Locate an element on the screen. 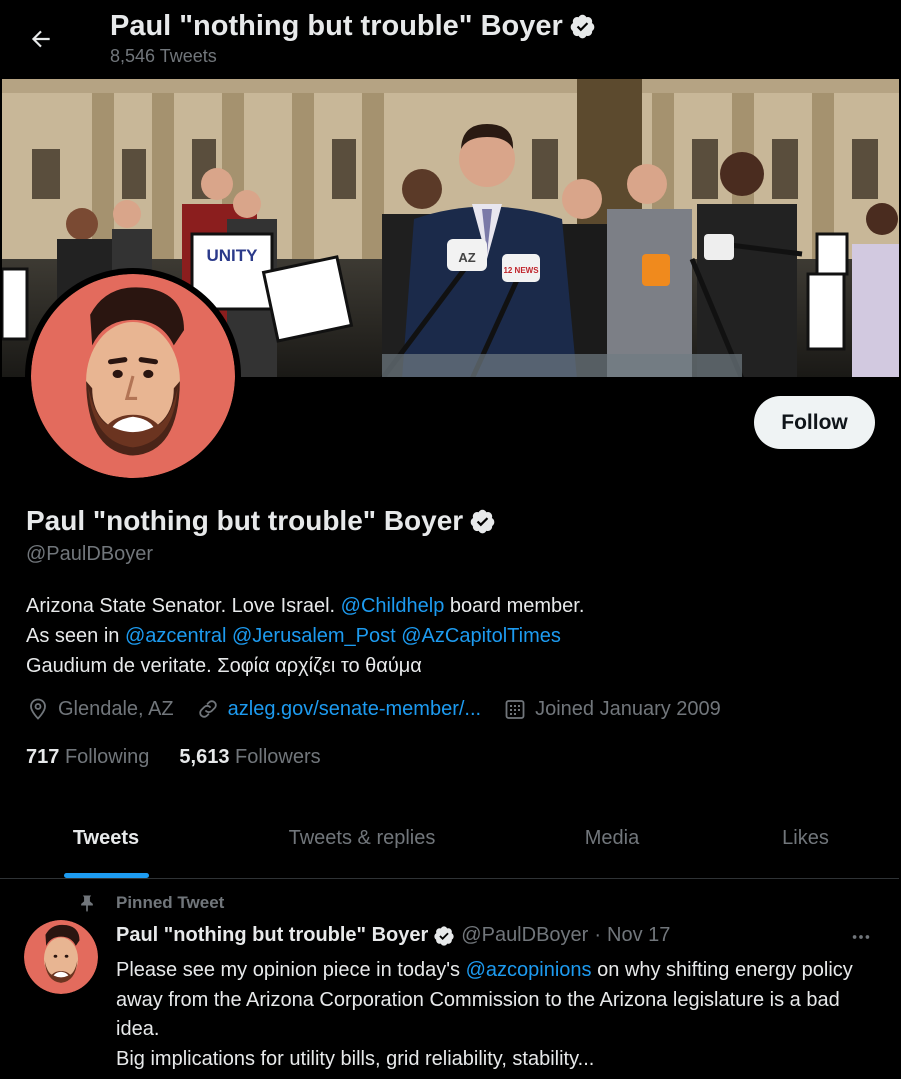 This screenshot has width=901, height=1079. followers-label: Followers is located at coordinates (278, 757).